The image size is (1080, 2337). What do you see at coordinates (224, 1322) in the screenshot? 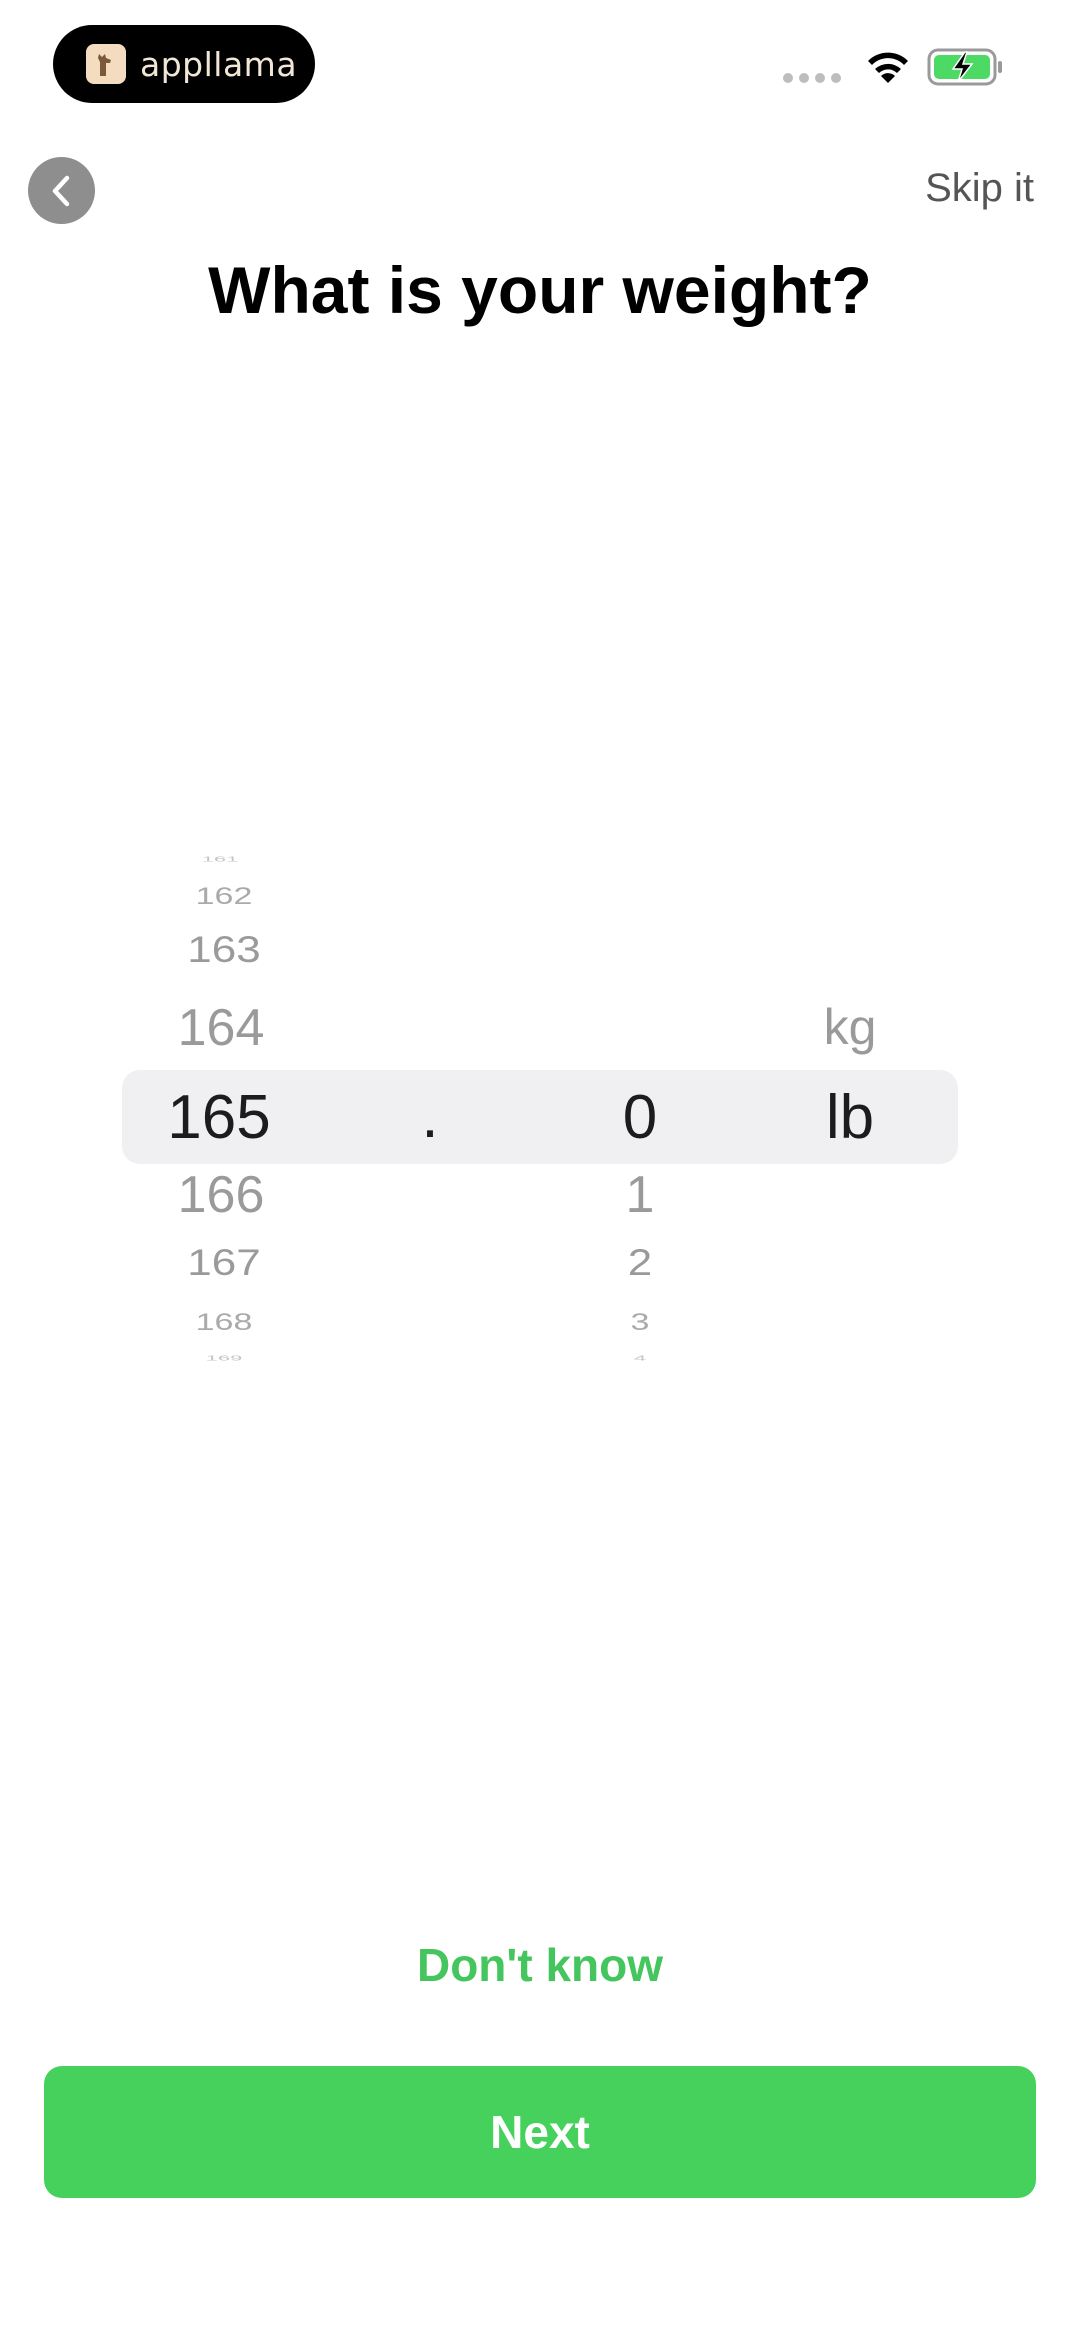
I see `picker-item: 168` at bounding box center [224, 1322].